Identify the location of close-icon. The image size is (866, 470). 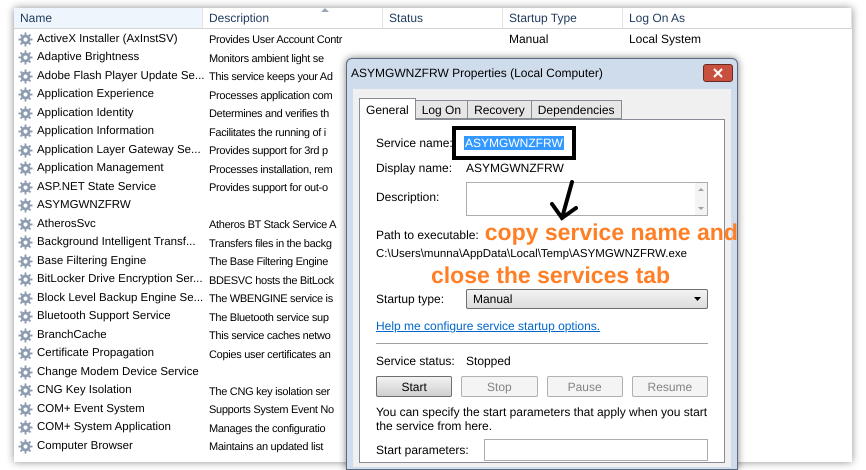
(718, 73).